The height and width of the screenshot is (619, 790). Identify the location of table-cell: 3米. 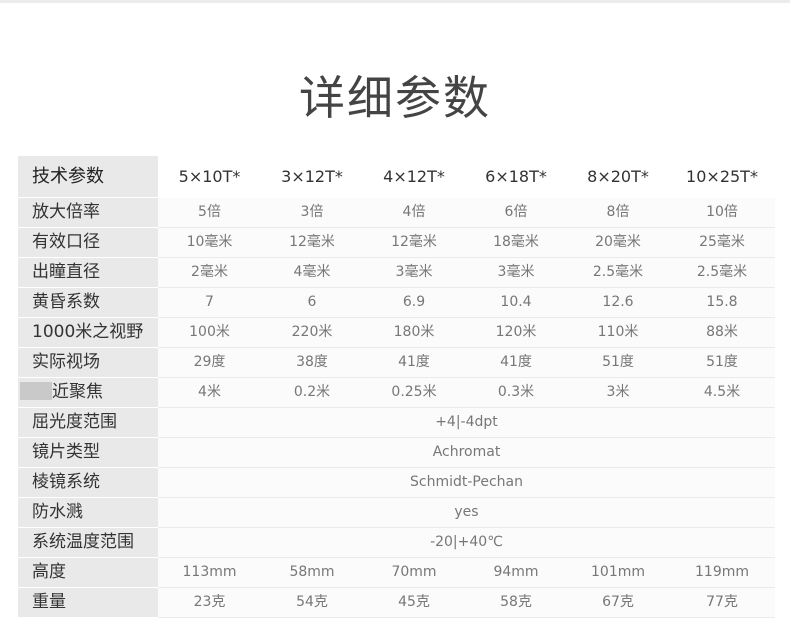
(618, 392).